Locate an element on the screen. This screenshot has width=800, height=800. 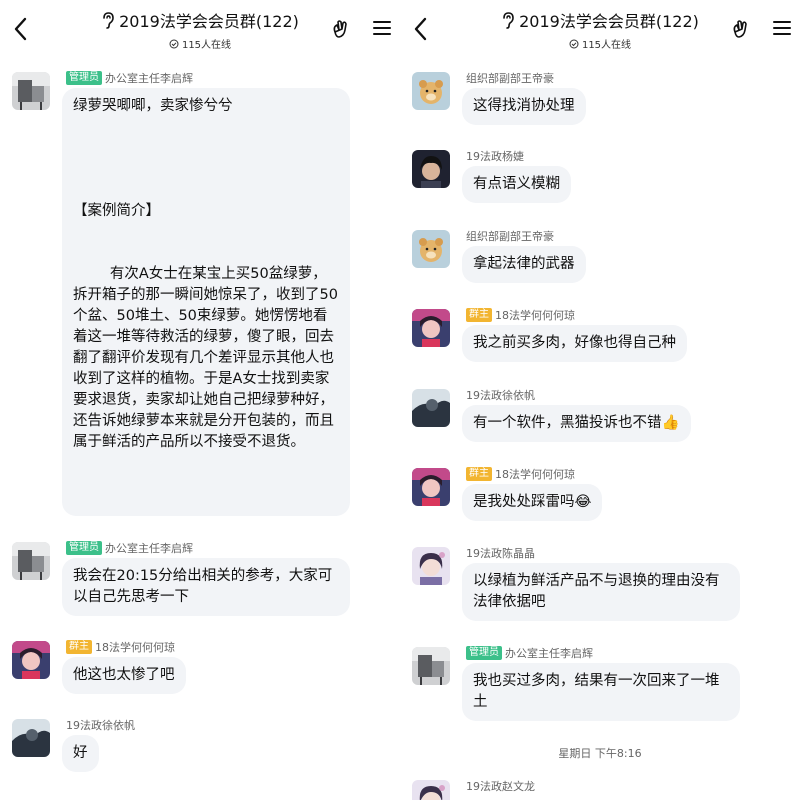
message-bubble: 我会在20:15分给出相关的参考，大家可以自己先思考一下 is located at coordinates (206, 587).